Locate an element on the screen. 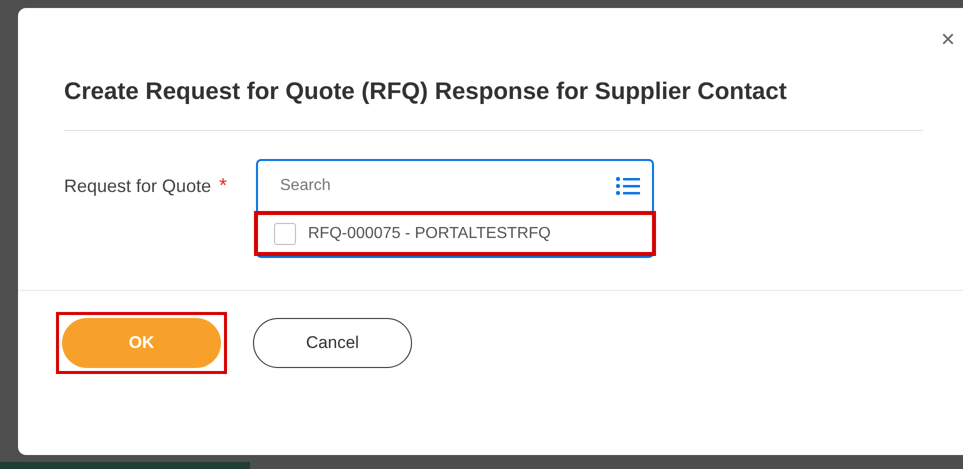  list-icon is located at coordinates (628, 186).